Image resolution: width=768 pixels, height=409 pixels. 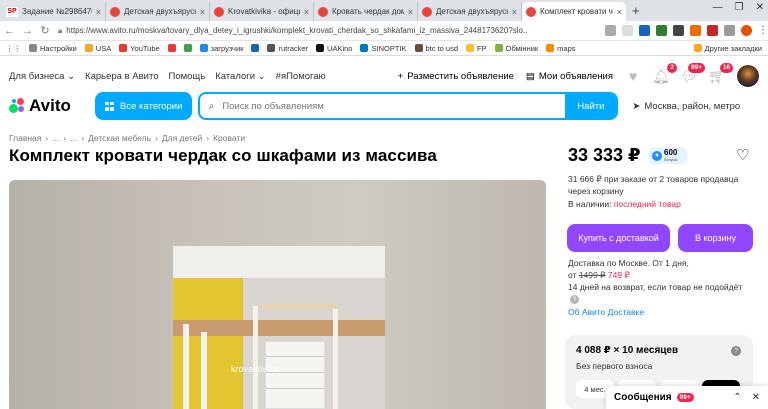 What do you see at coordinates (301, 76) in the screenshot?
I see `charity-link: #яПомогаю` at bounding box center [301, 76].